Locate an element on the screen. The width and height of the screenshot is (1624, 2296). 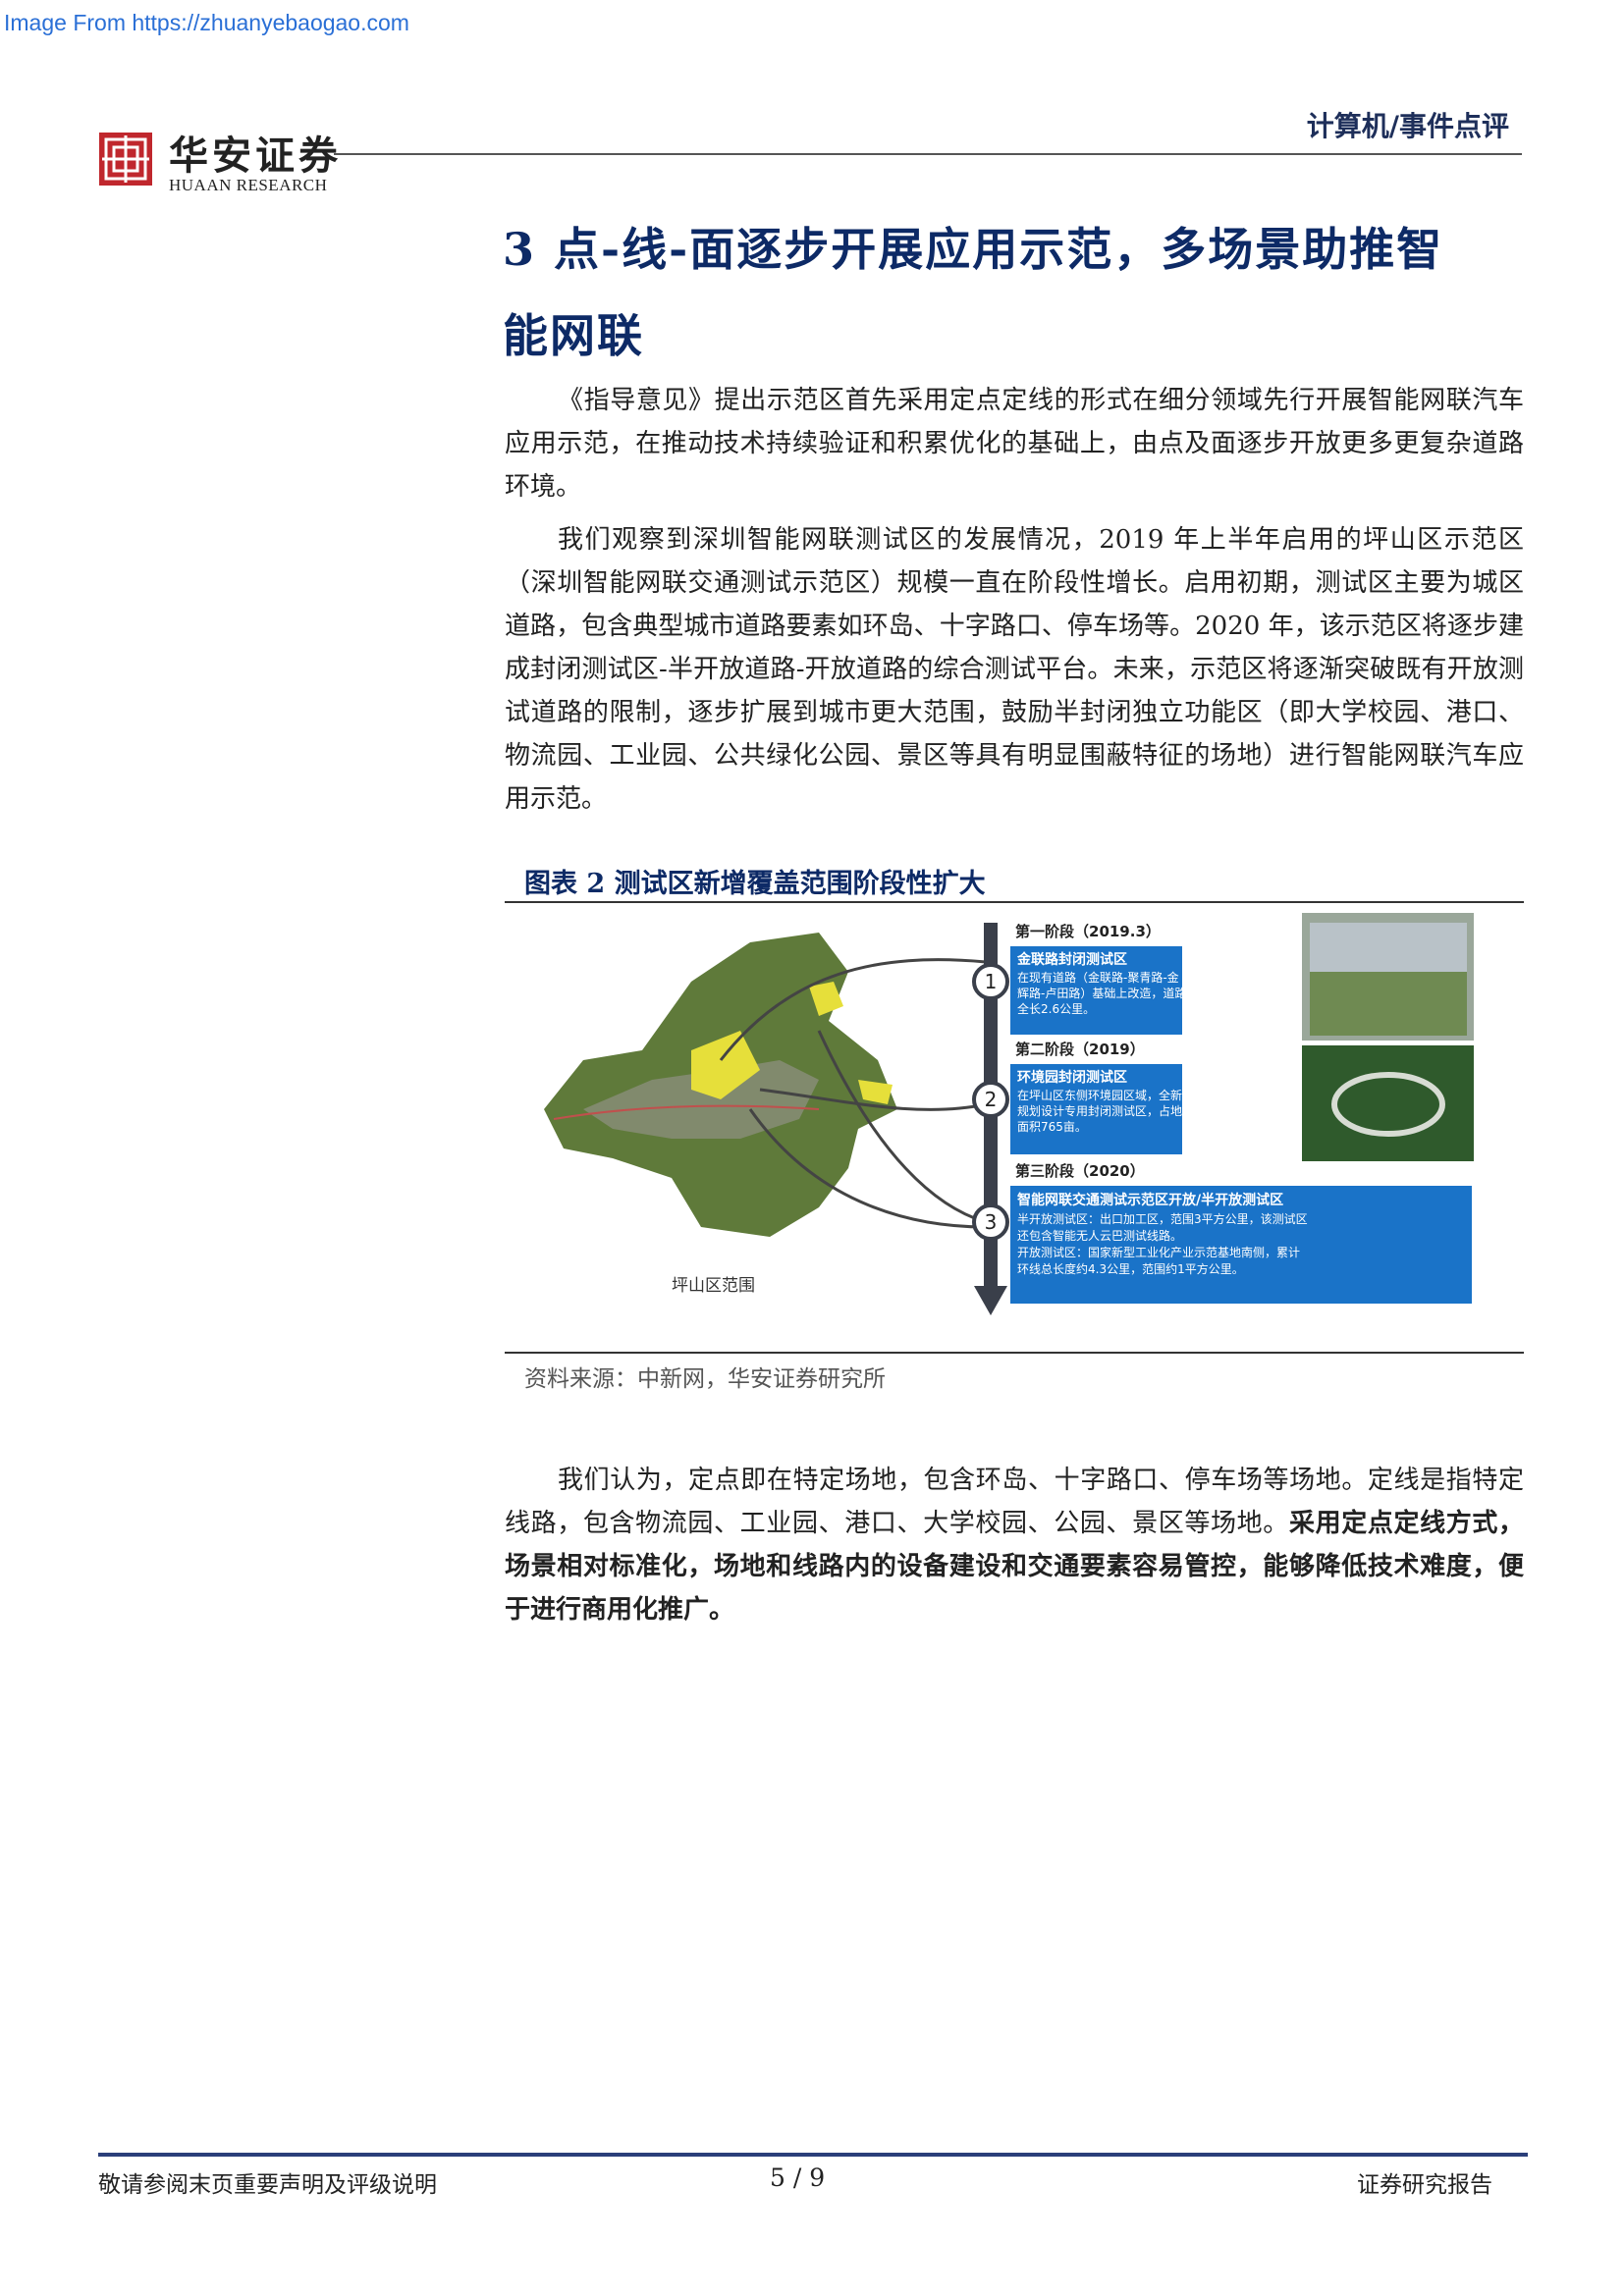
stage-3-line-3: 开放测试区：国家新型工业化产业示范基地南侧，累计 is located at coordinates (1158, 1252).